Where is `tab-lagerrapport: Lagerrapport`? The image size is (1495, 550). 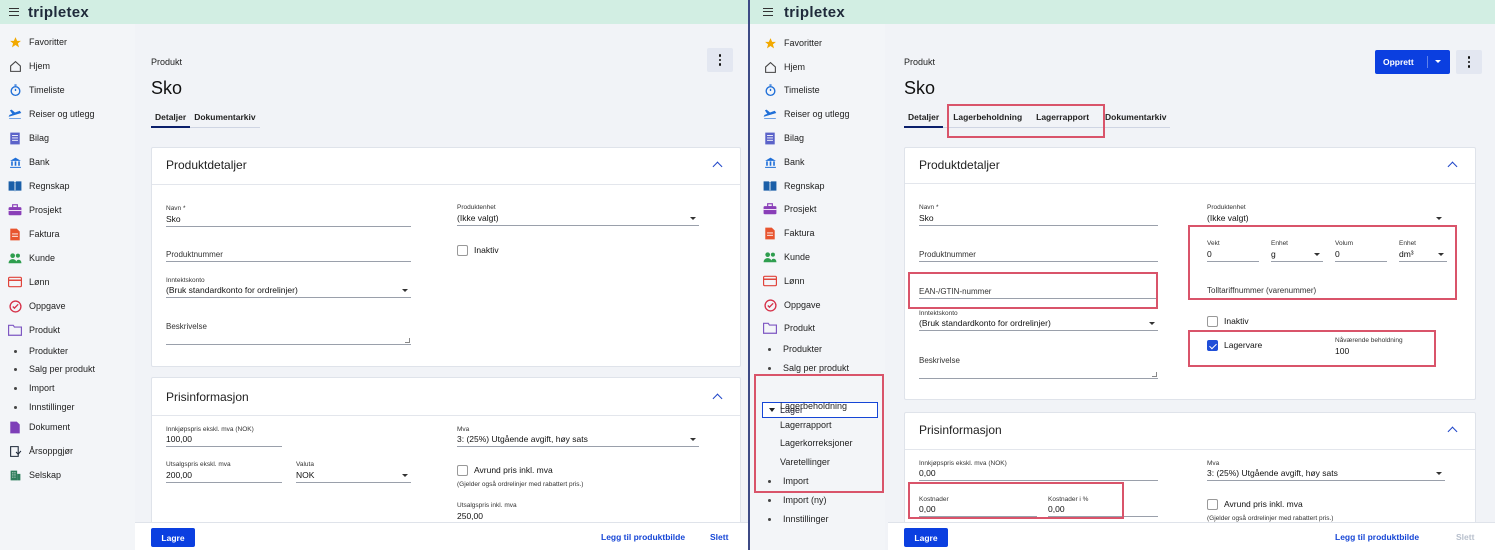 tab-lagerrapport: Lagerrapport is located at coordinates (1062, 119).